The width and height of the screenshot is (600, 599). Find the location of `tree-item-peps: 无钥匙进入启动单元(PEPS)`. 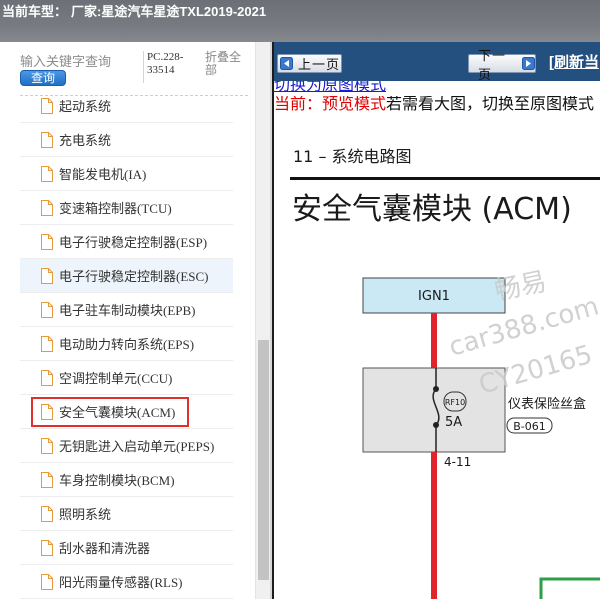

tree-item-peps: 无钥匙进入启动单元(PEPS) is located at coordinates (126, 446).